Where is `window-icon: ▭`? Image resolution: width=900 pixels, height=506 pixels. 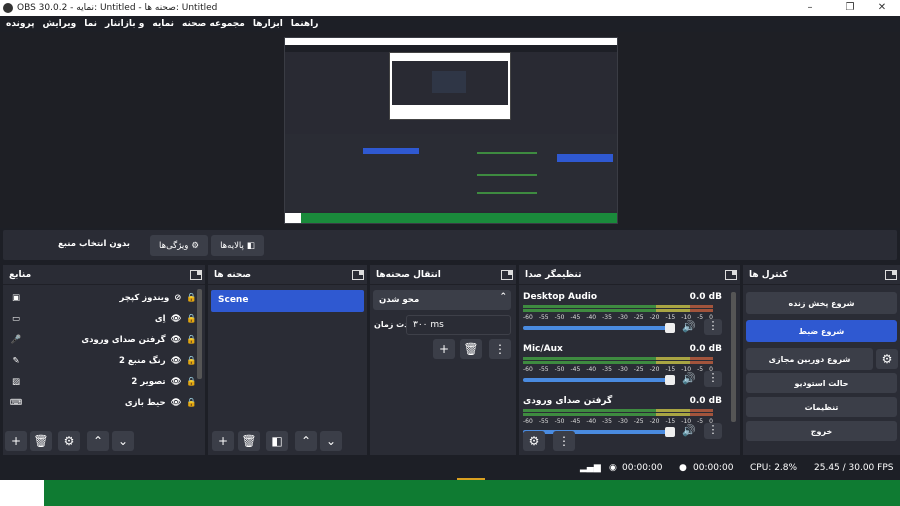
window-icon: ▭ is located at coordinates (16, 318).